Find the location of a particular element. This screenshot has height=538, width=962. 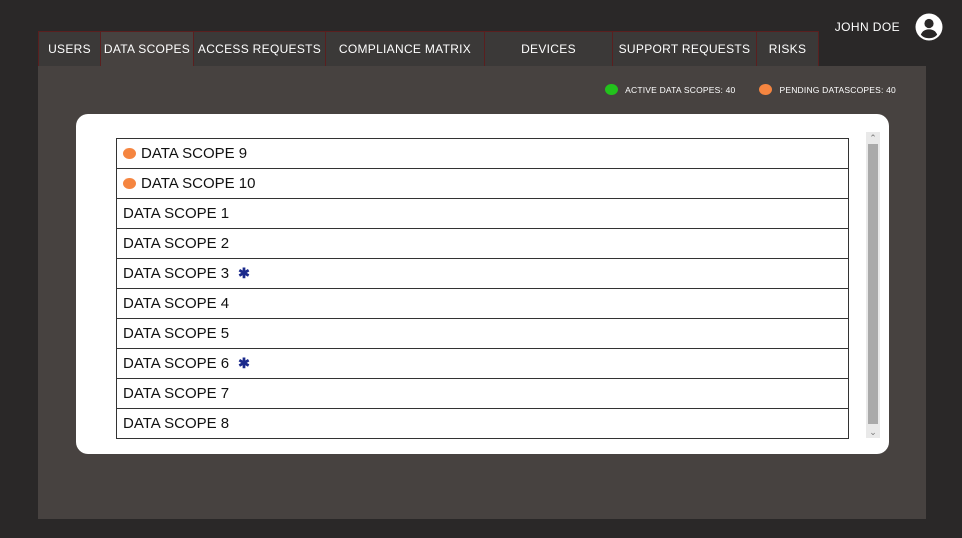

tab-access-requests: ACCESS REQUESTS is located at coordinates (259, 48).